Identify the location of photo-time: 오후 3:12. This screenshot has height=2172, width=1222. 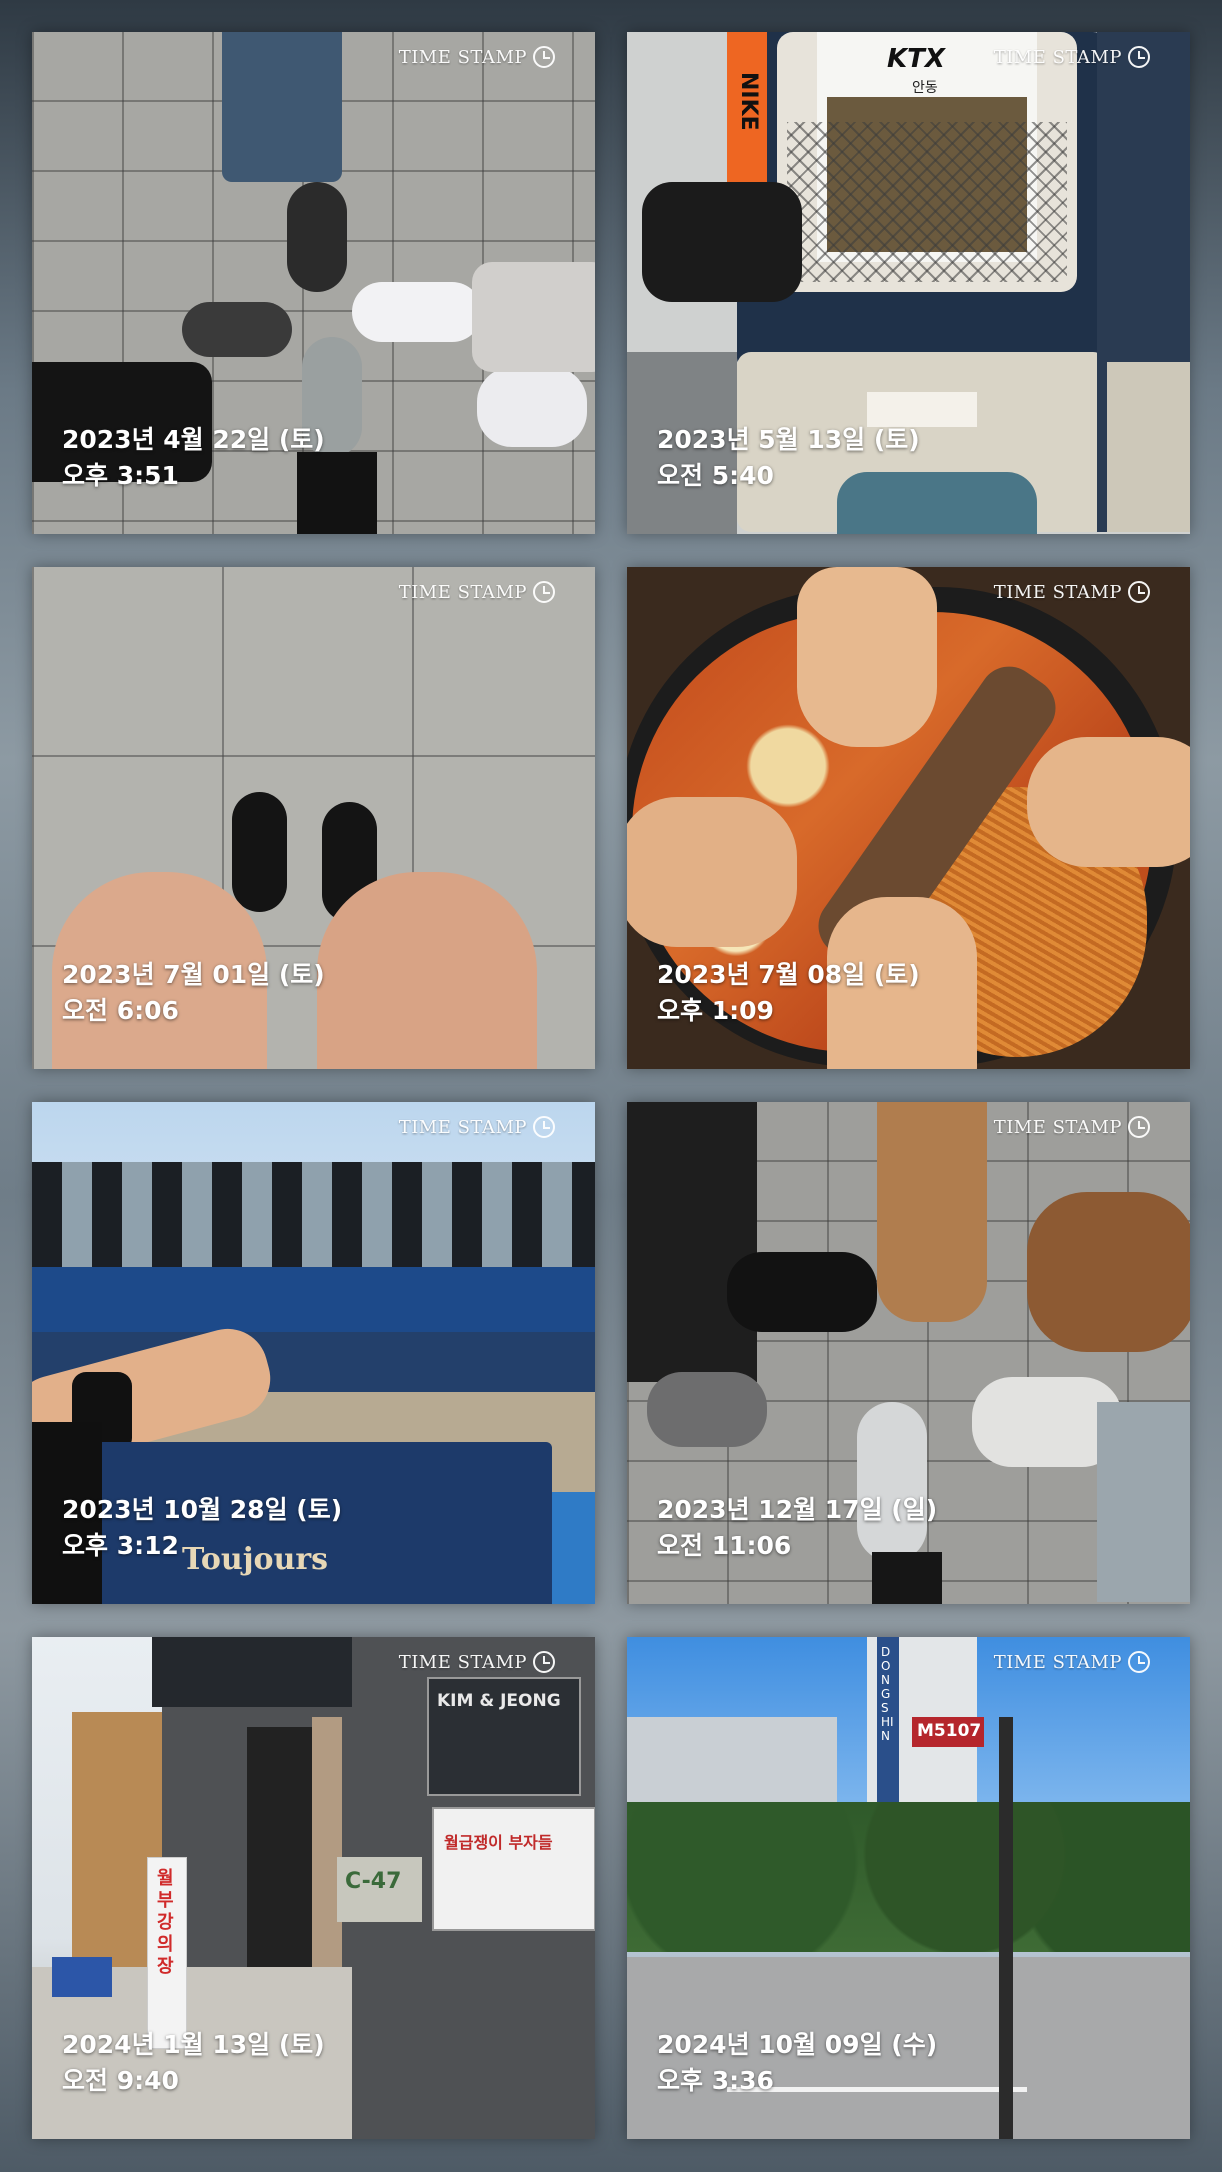
(120, 1545).